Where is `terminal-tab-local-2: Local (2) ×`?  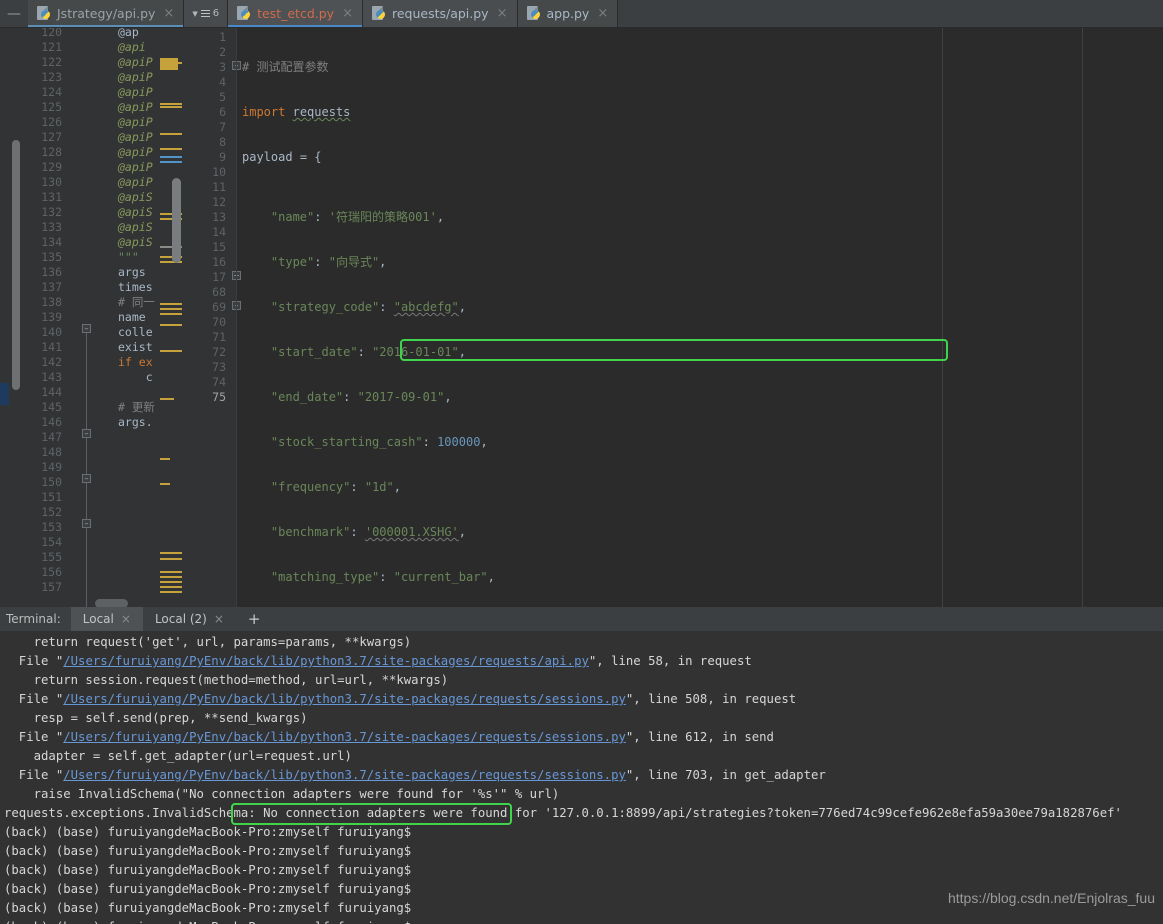
terminal-tab-local-2: Local (2) × is located at coordinates (189, 619).